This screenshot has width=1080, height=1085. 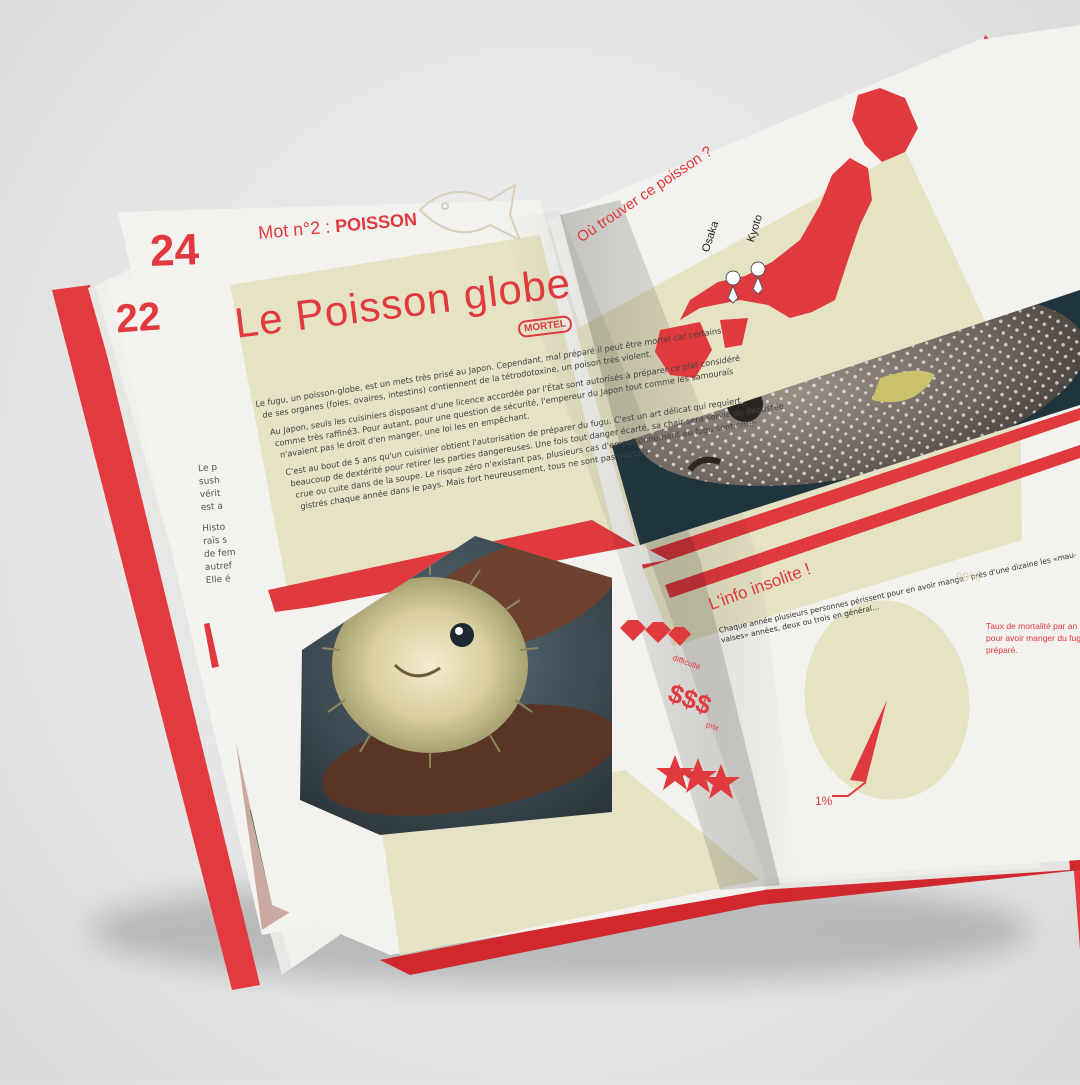 What do you see at coordinates (1032, 626) in the screenshot?
I see `caption-line: Taux de mortalité par an` at bounding box center [1032, 626].